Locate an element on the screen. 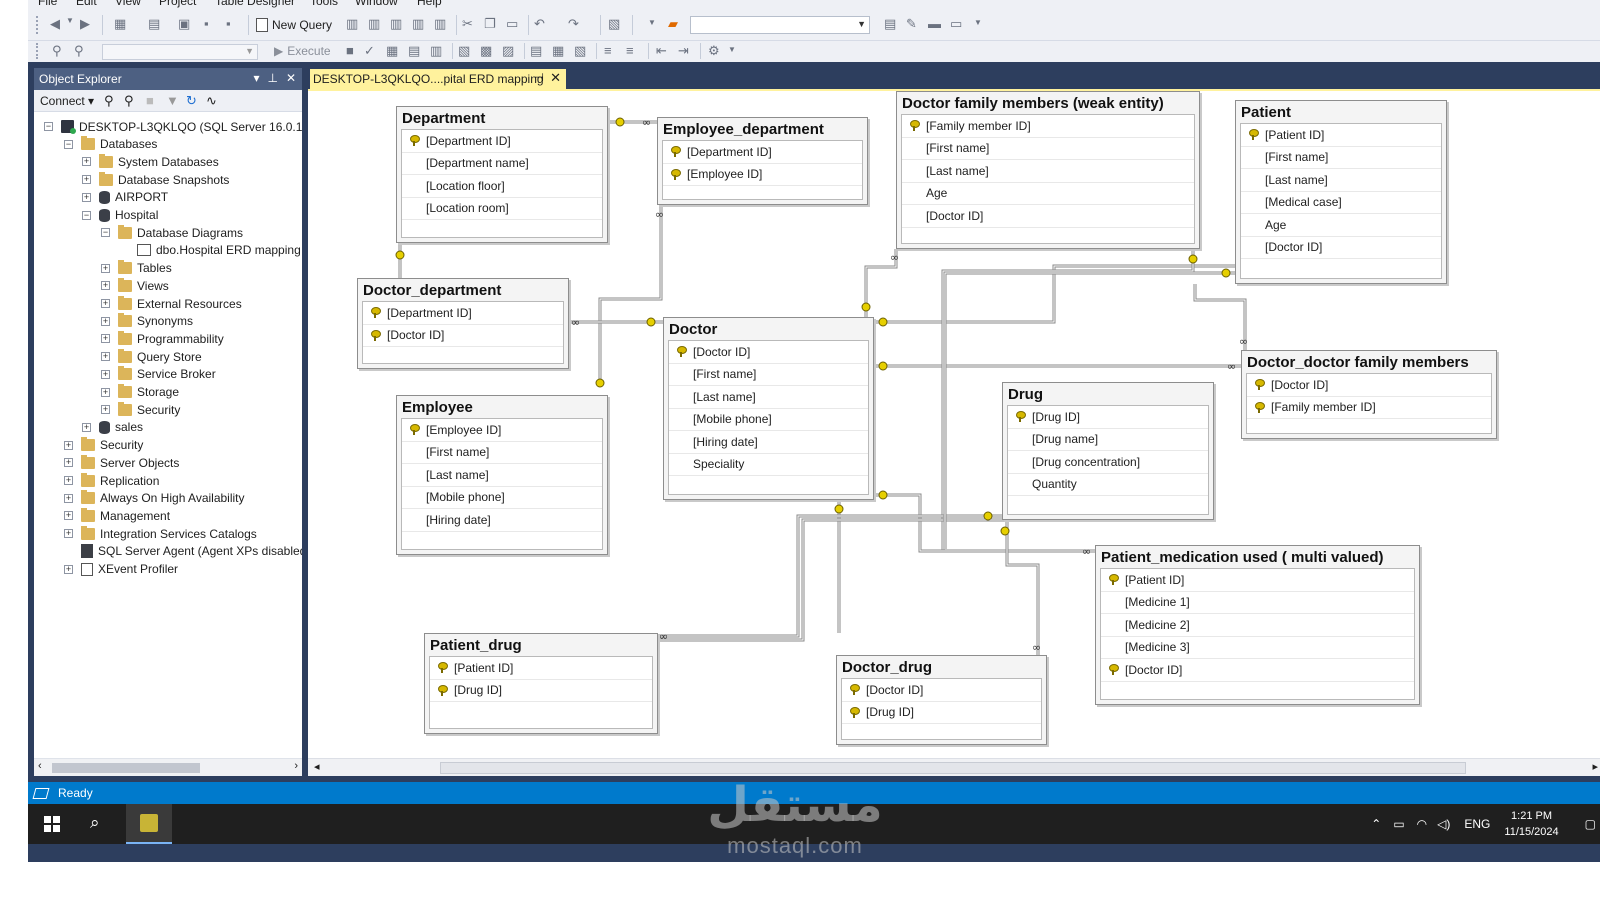 The image size is (1600, 900). column-row: [First name] is located at coordinates (502, 453).